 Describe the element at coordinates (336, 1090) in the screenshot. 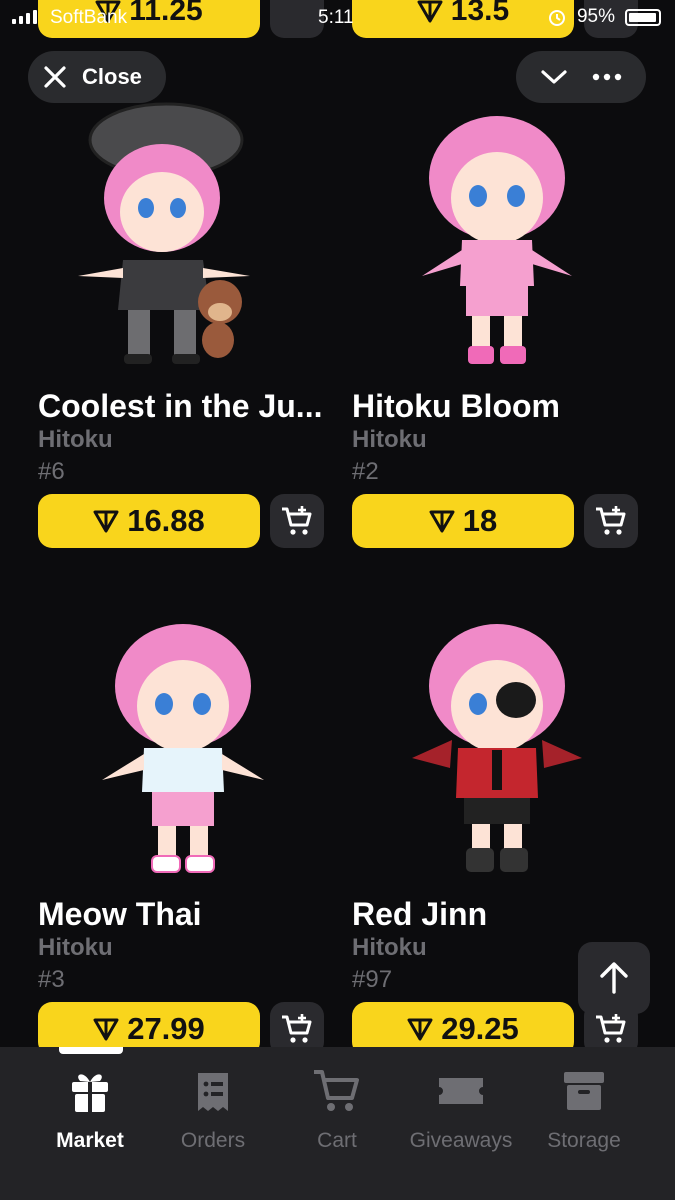

I see `cart-icon` at that location.